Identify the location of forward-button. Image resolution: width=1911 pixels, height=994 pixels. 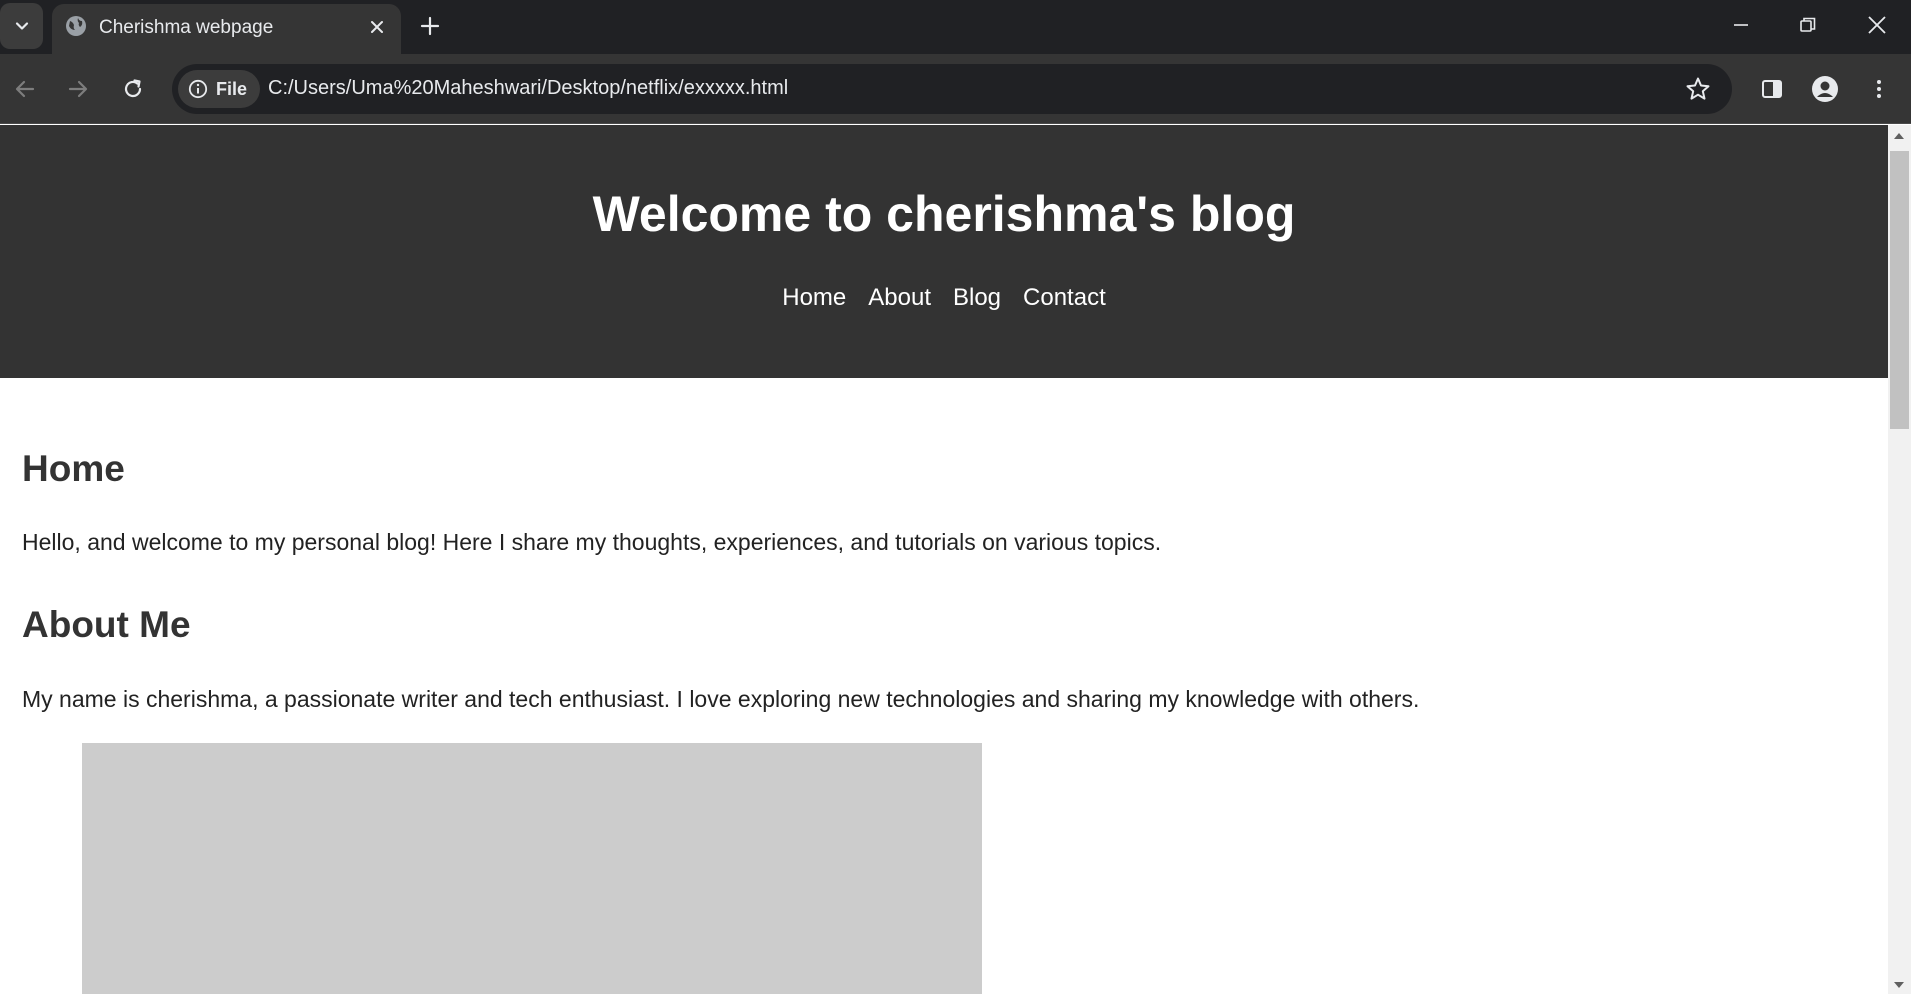
(78, 89).